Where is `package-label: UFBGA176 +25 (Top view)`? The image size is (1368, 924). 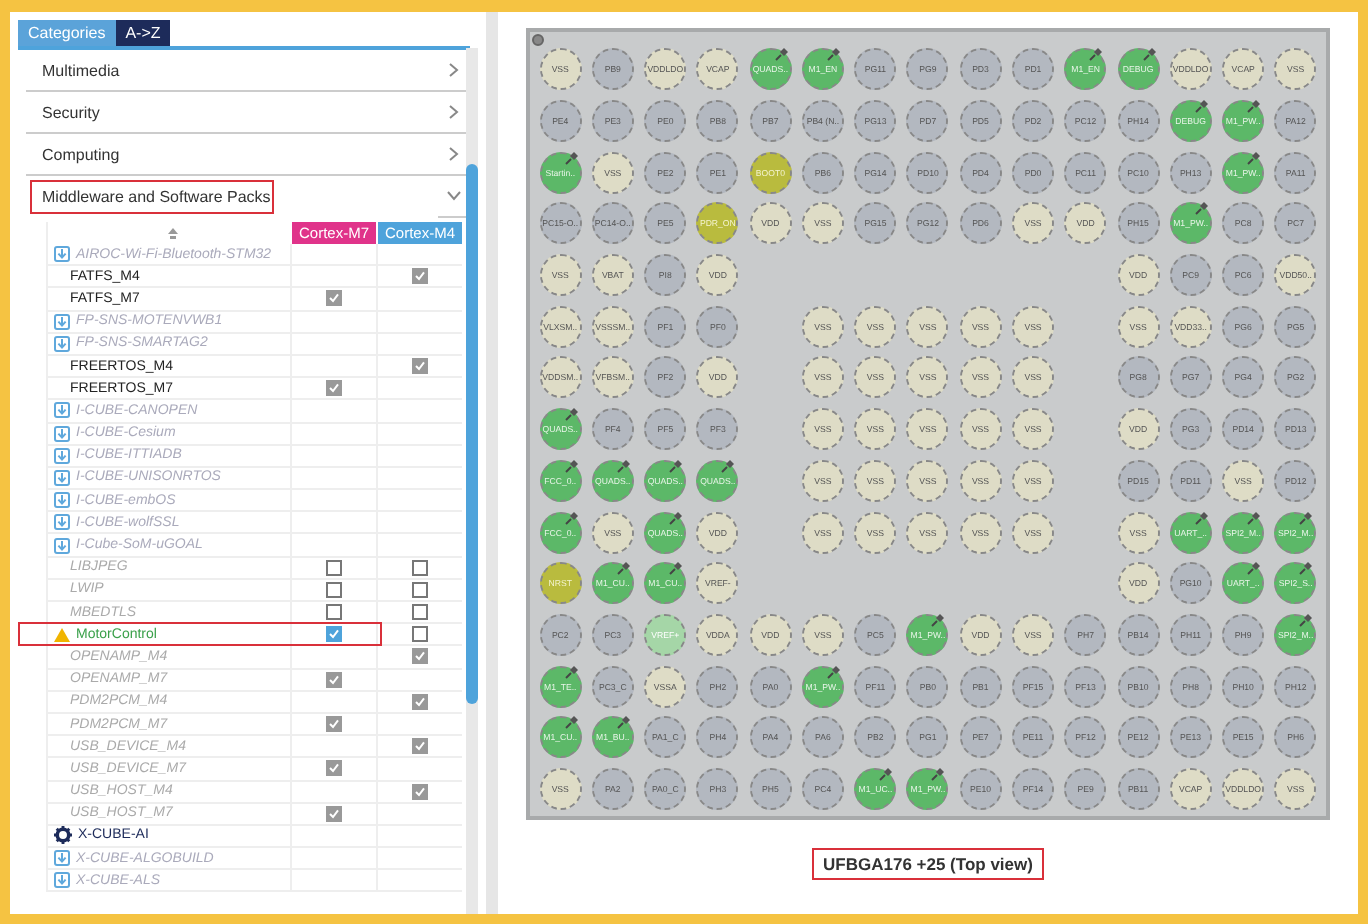 package-label: UFBGA176 +25 (Top view) is located at coordinates (928, 864).